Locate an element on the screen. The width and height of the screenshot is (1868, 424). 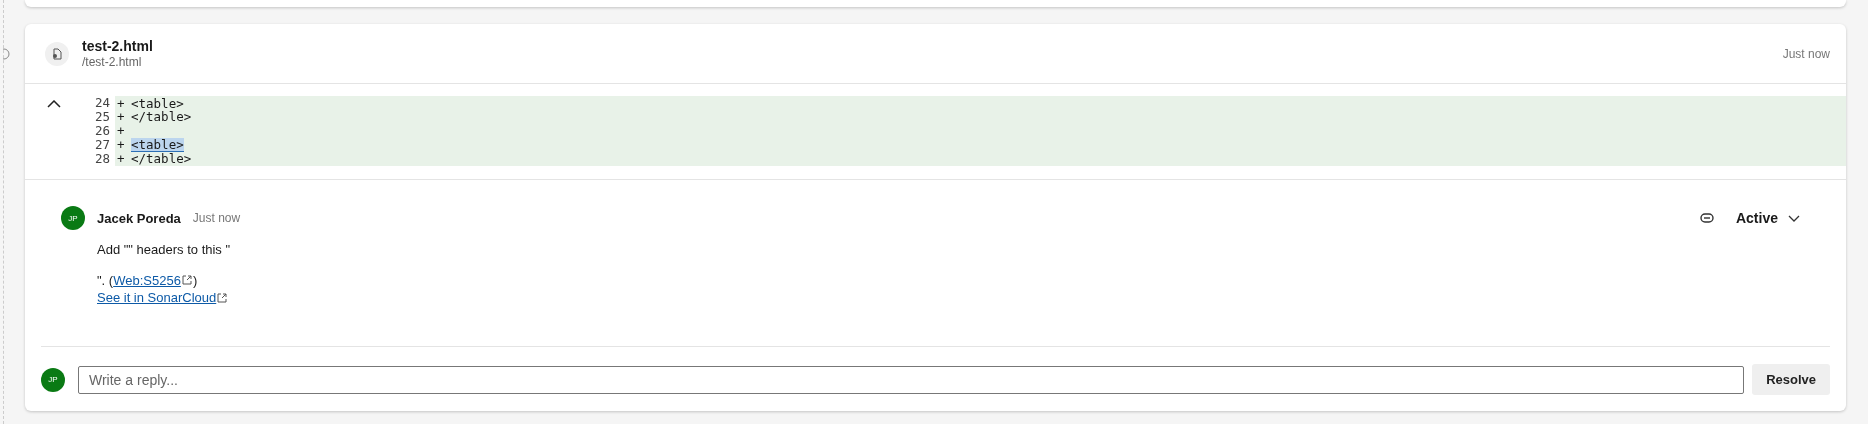
comment-text: ". (Web:S5256 ) is located at coordinates (148, 280).